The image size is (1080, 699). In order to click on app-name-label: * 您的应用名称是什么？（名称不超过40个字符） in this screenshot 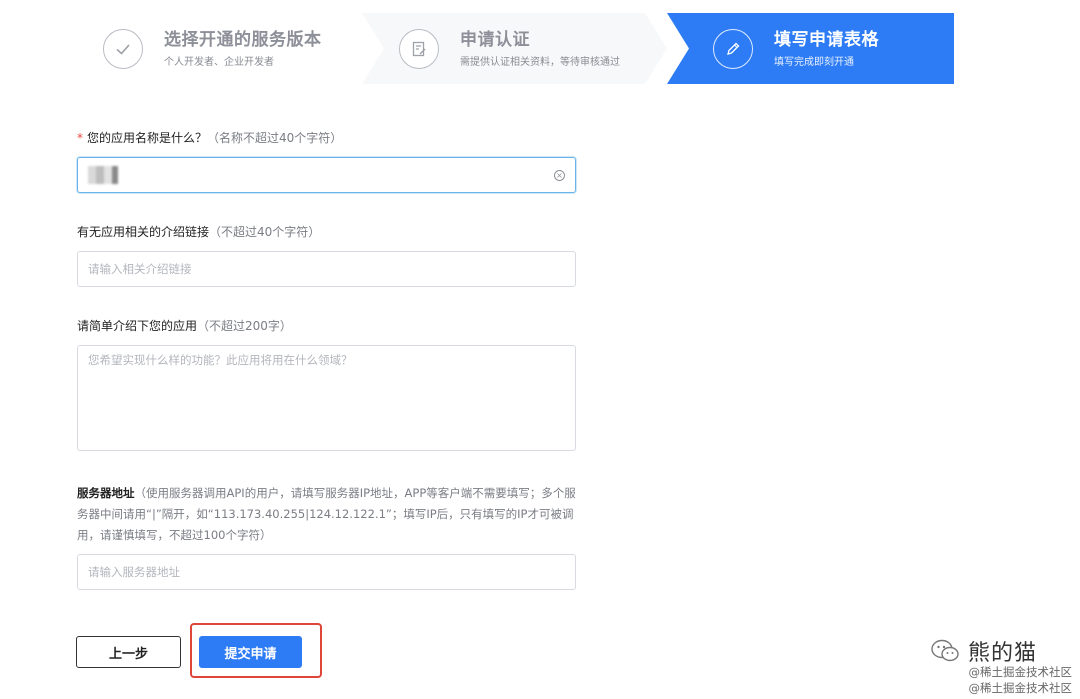, I will do `click(210, 138)`.